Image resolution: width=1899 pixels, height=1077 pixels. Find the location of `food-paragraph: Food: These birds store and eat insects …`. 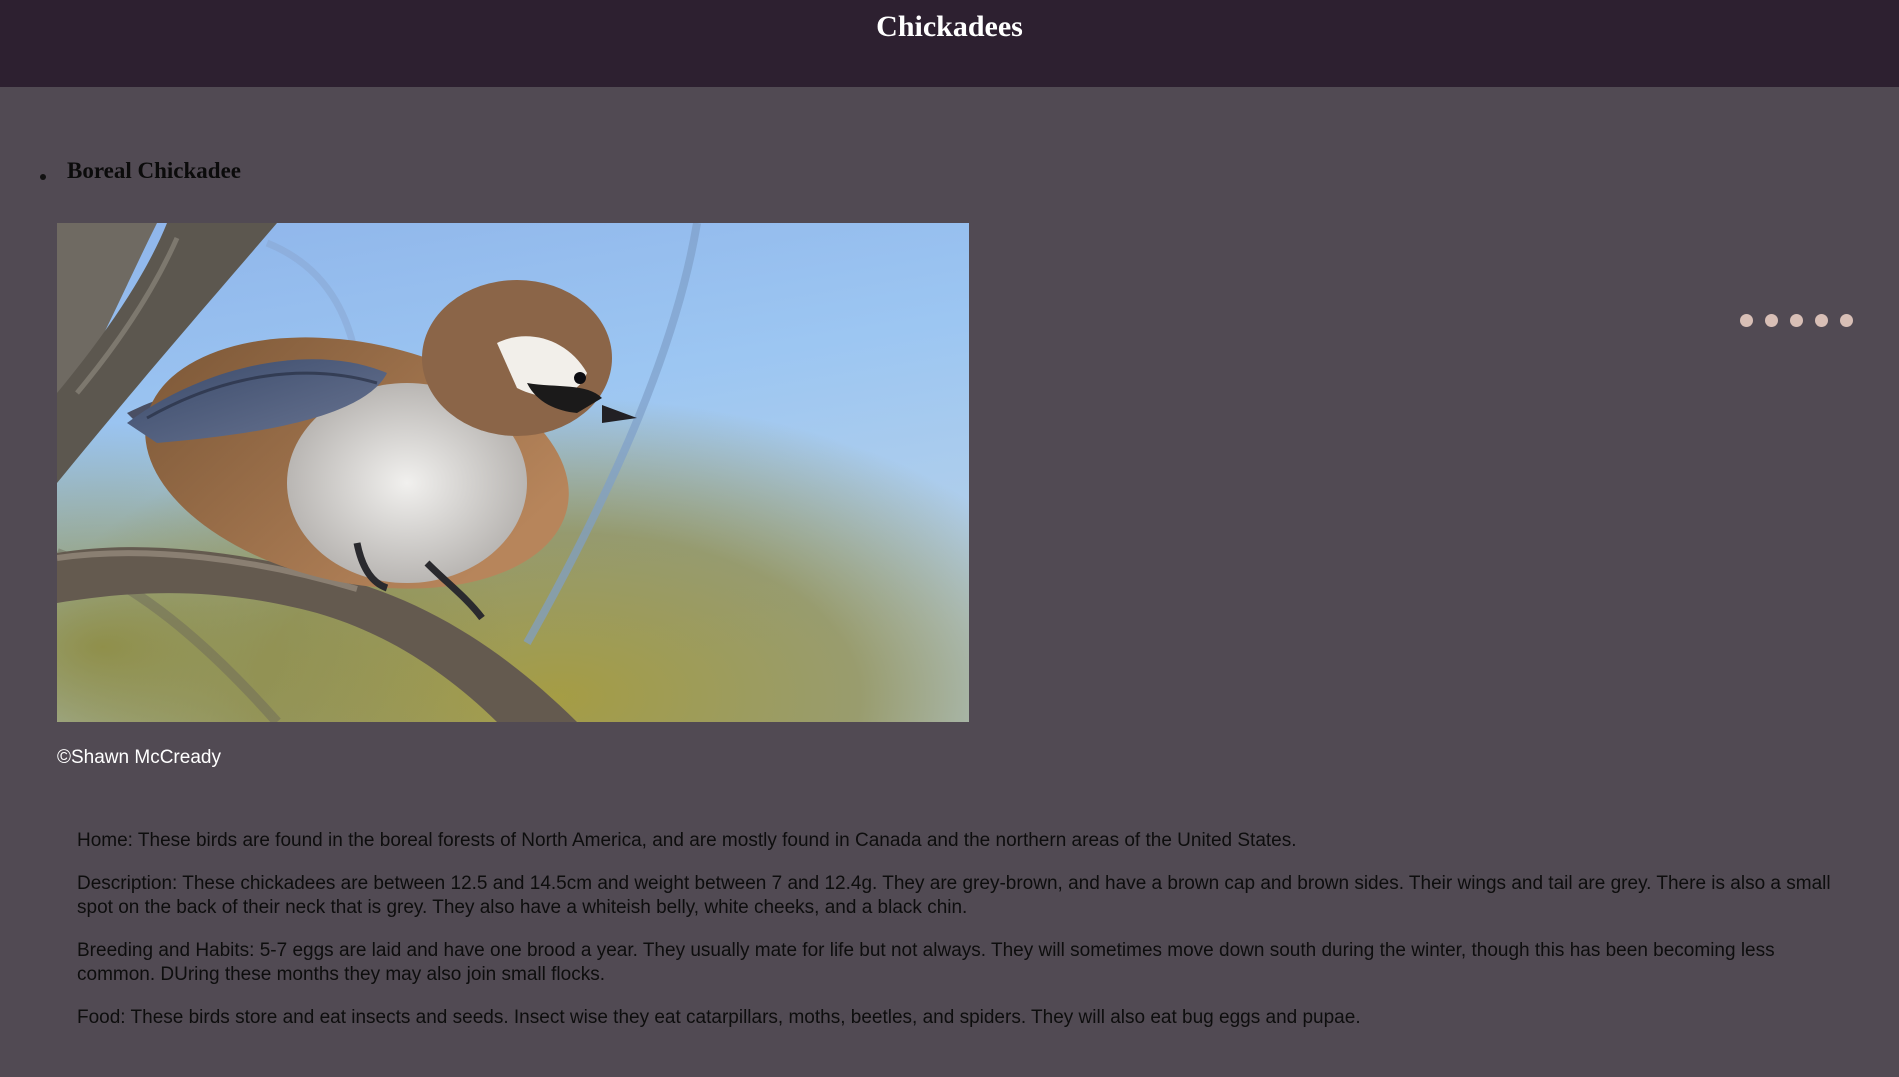

food-paragraph: Food: These birds store and eat insects … is located at coordinates (719, 1017).